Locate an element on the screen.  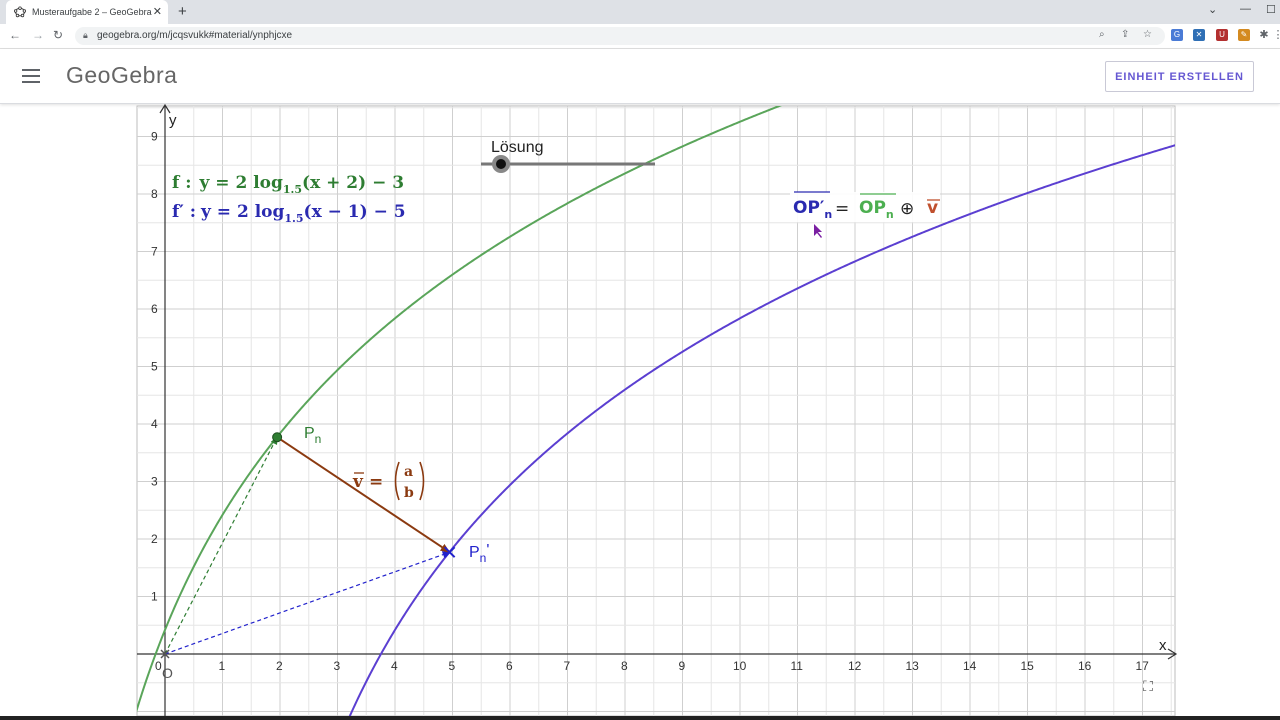
x-tick-label: 17 is located at coordinates (1143, 666).